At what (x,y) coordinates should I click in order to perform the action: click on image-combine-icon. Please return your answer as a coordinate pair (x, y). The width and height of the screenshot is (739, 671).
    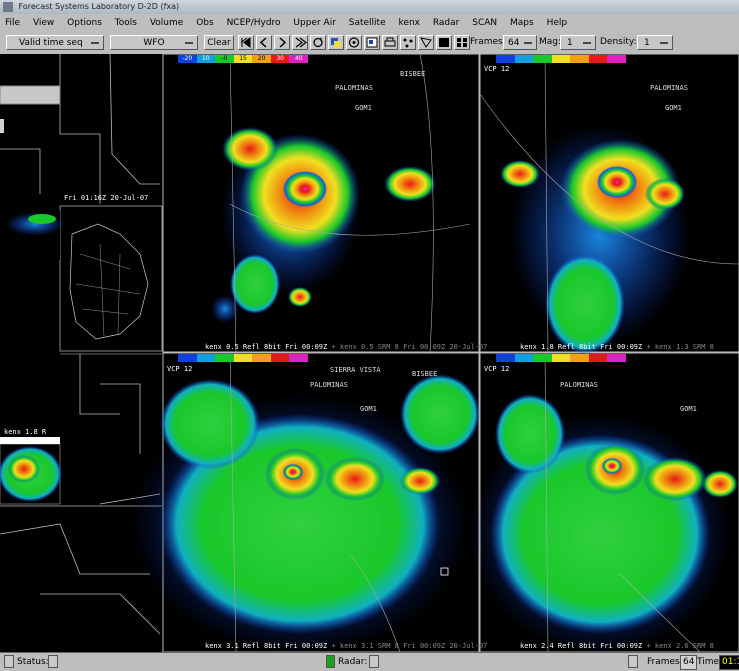
    Looking at the image, I should click on (336, 42).